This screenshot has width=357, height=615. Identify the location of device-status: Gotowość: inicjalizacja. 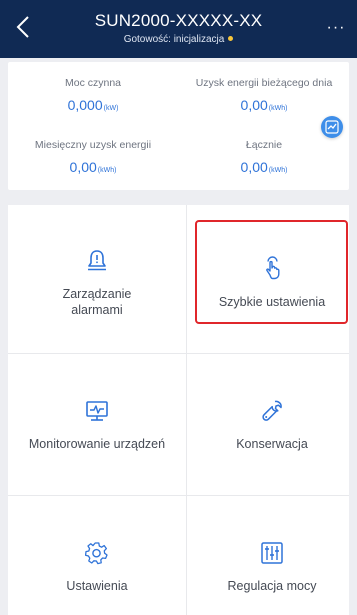
(178, 40).